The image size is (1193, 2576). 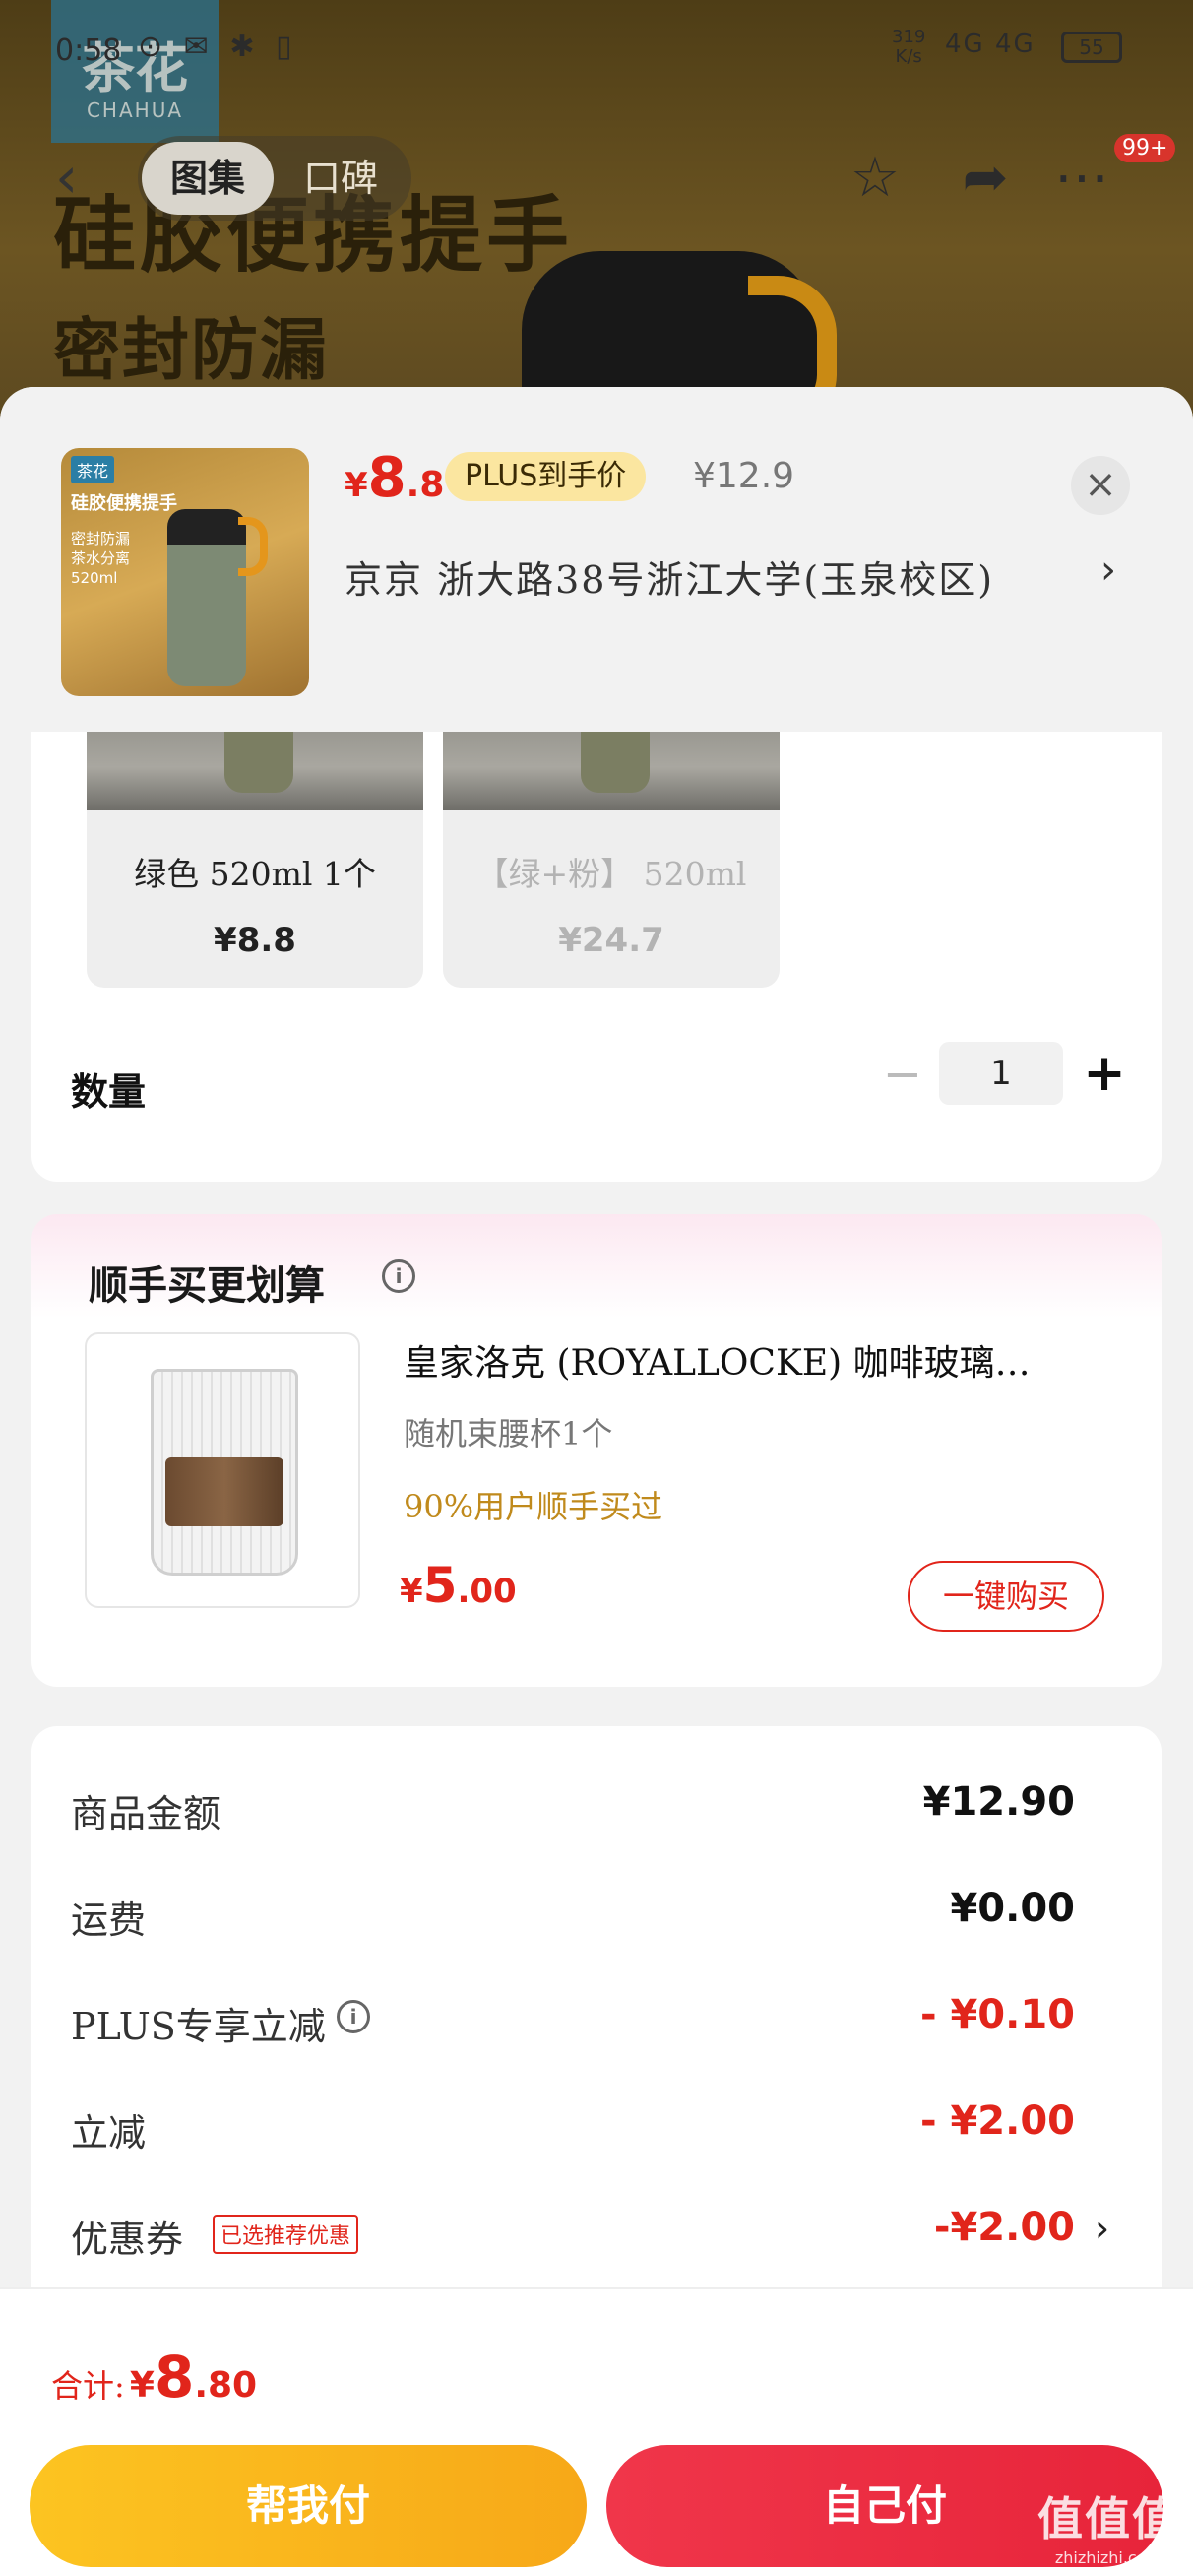 What do you see at coordinates (185, 572) in the screenshot?
I see `product-thumbnail: 茶花 硅胶便携提手 密封防漏 茶水分离 520ml` at bounding box center [185, 572].